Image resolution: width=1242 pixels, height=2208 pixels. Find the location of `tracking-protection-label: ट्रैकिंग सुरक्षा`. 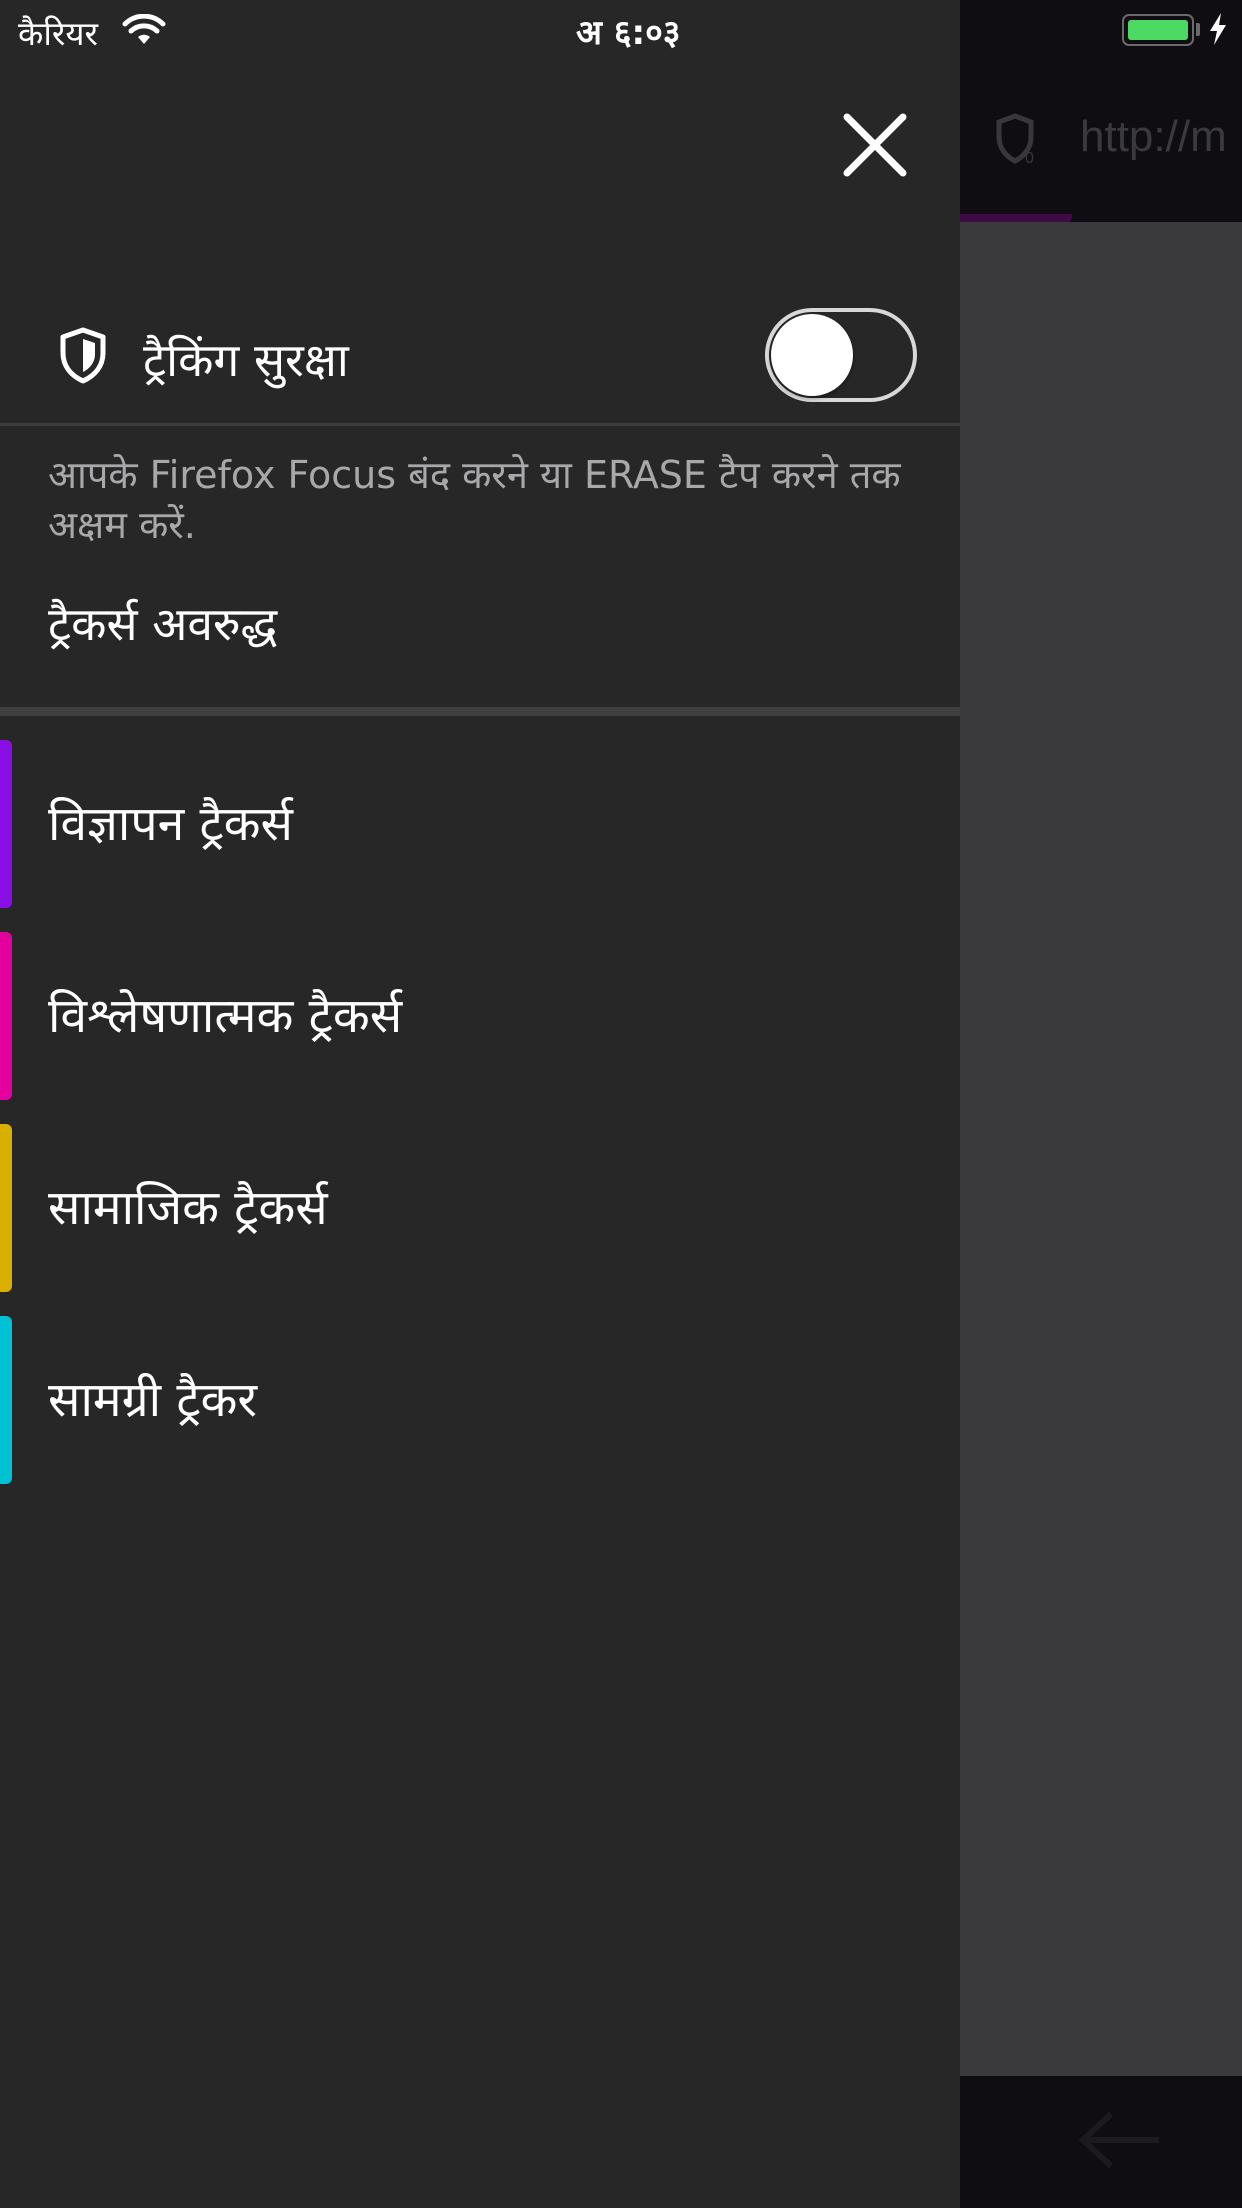

tracking-protection-label: ट्रैकिंग सुरक्षा is located at coordinates (246, 360).